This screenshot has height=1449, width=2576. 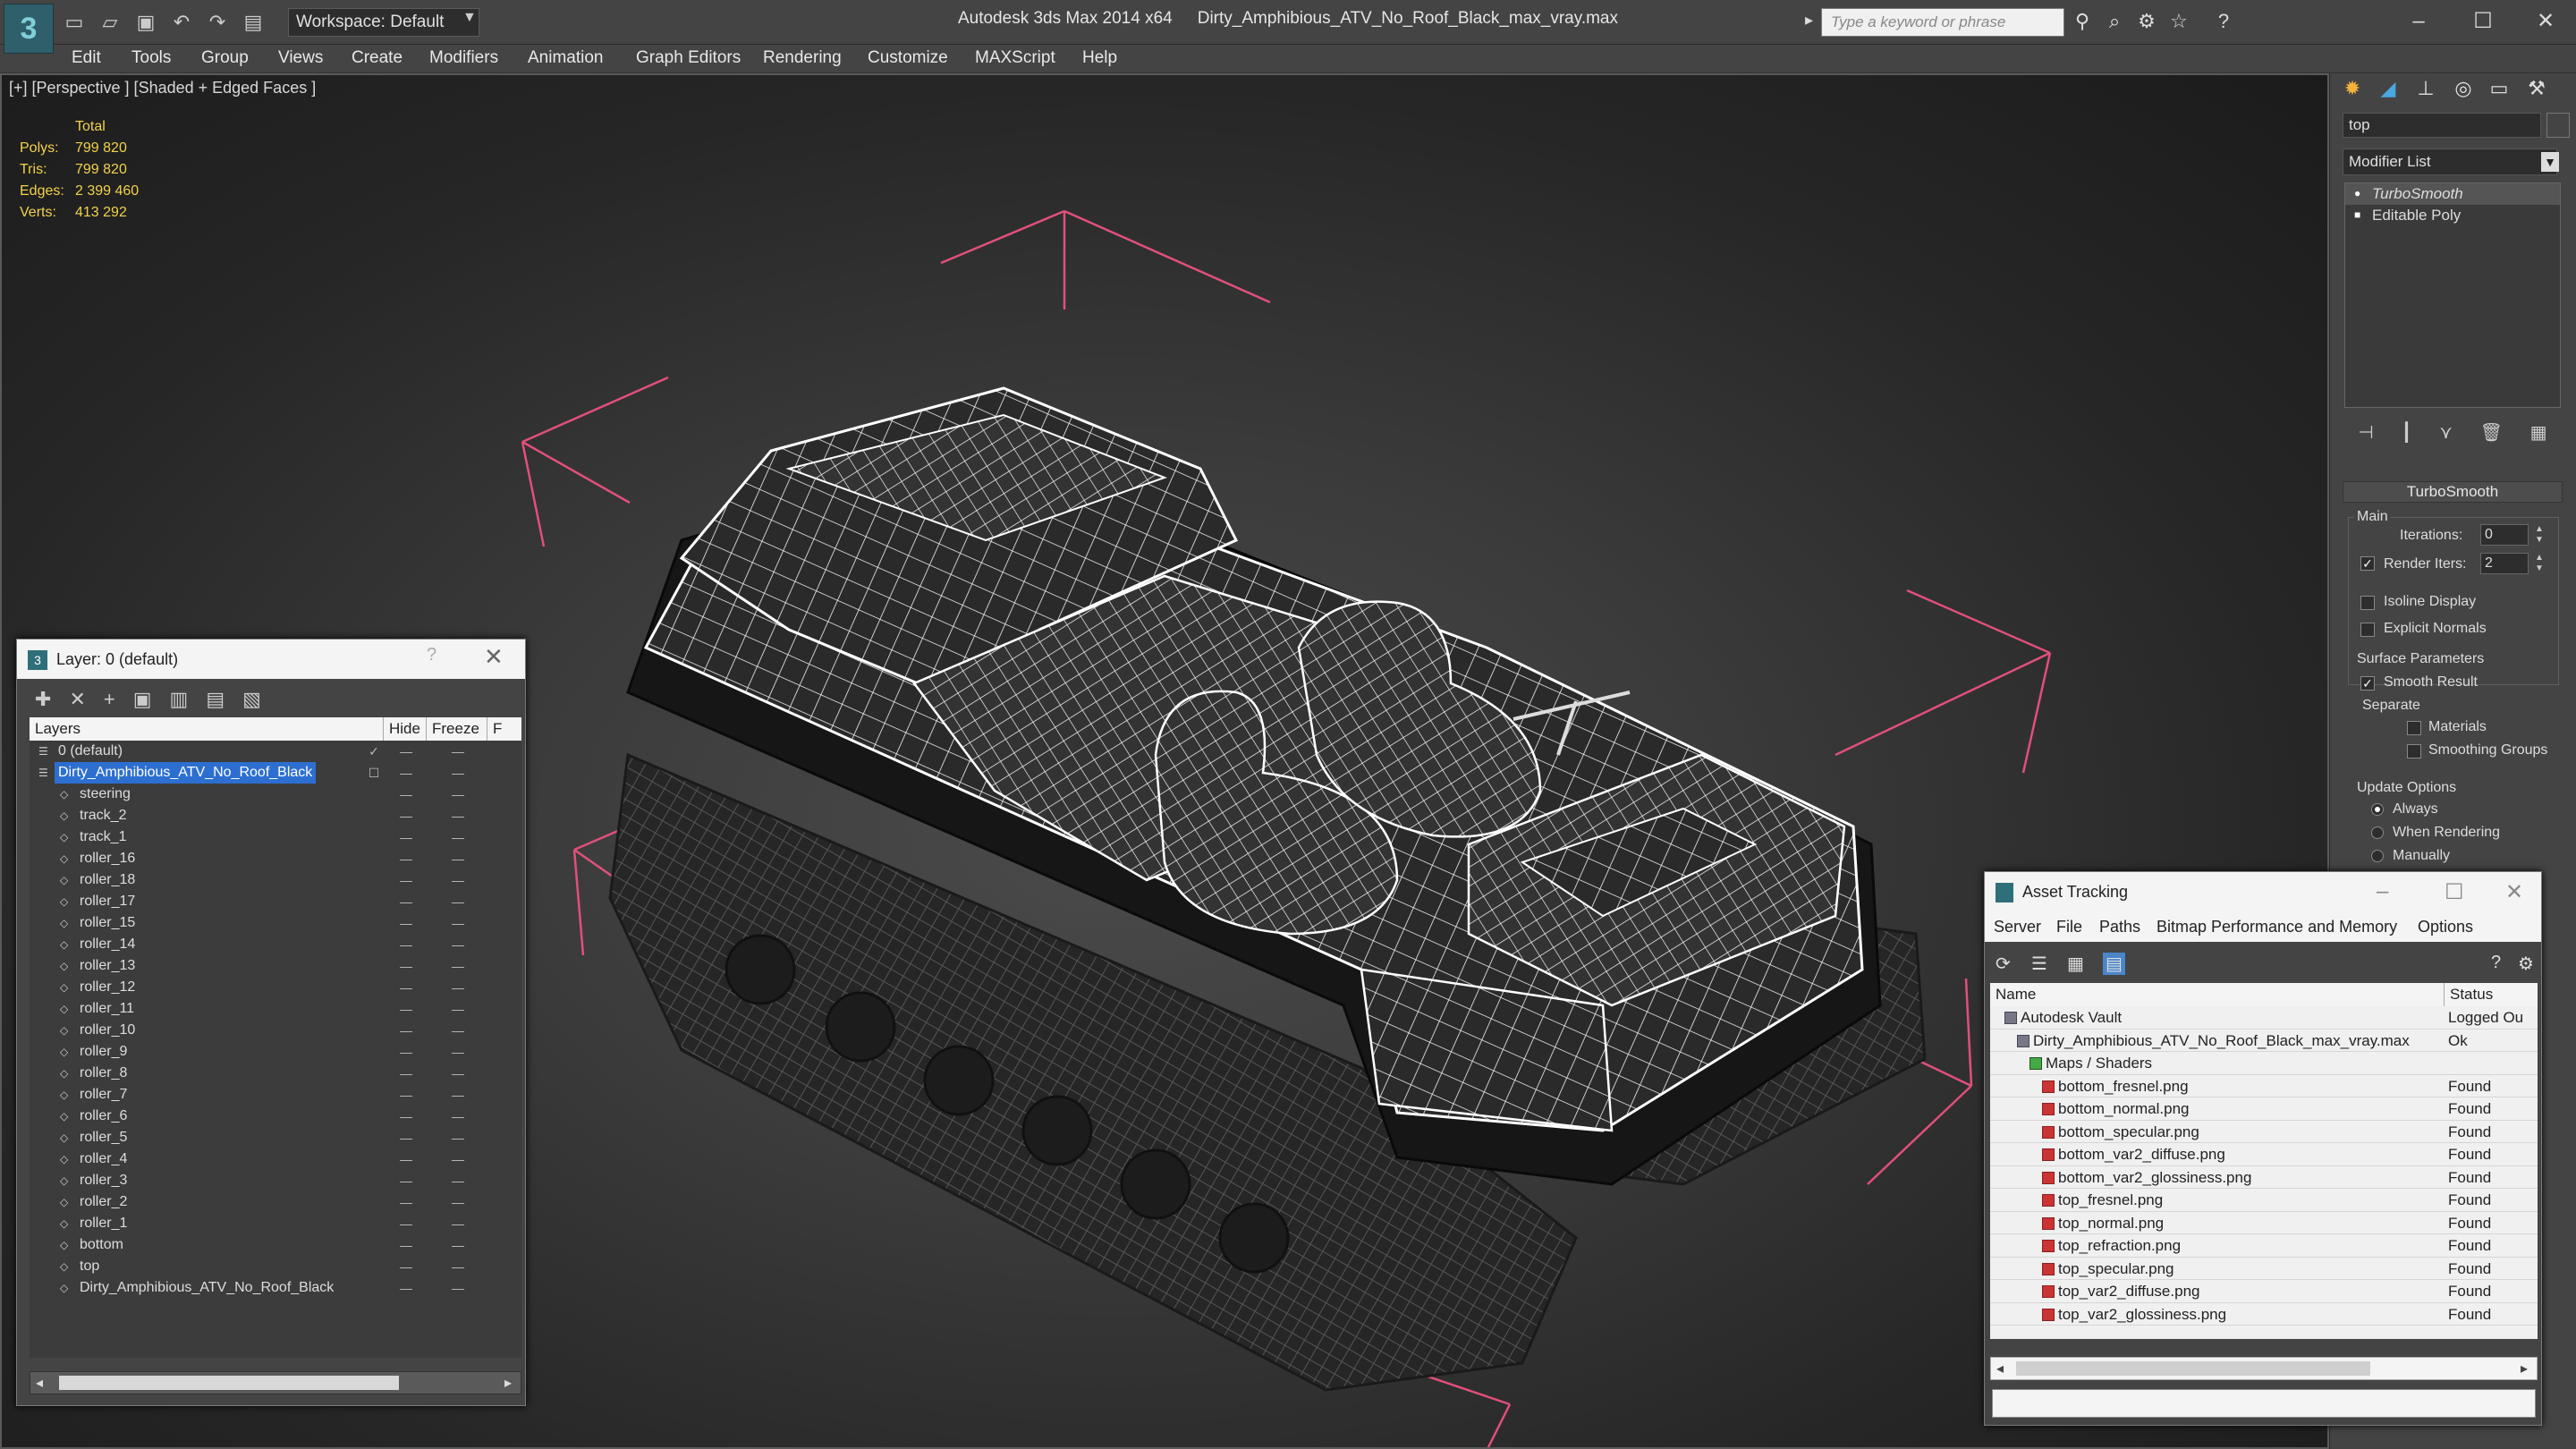 I want to click on menu-group: Group, so click(x=225, y=58).